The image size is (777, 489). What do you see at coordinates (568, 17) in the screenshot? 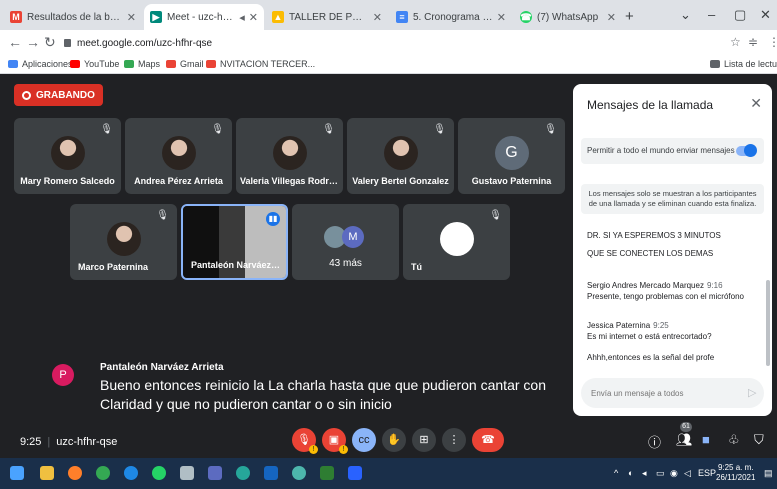
I see `tab-whatsapp: ☎ (7) WhatsApp ✕` at bounding box center [568, 17].